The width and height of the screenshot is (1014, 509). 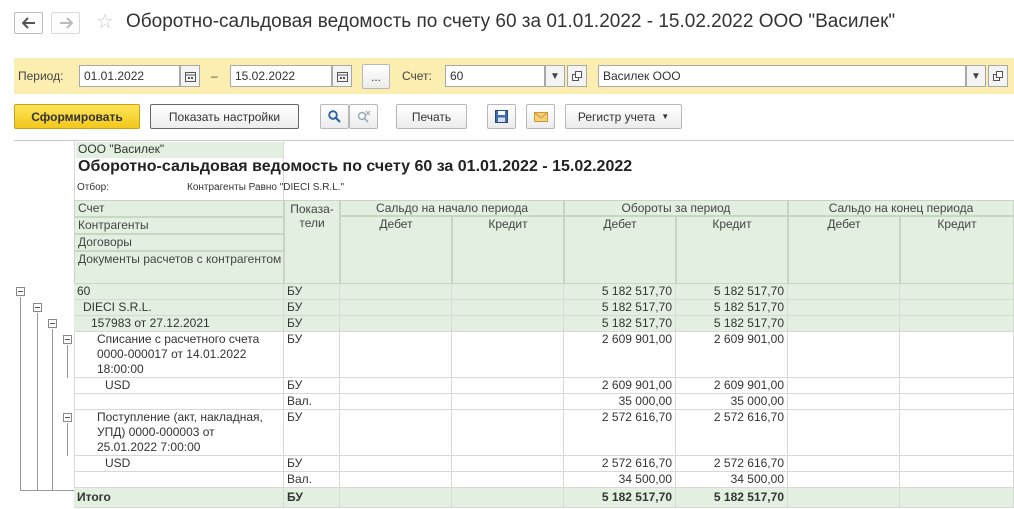 I want to click on accounting-register-button: Регистр учета ▼, so click(x=623, y=116).